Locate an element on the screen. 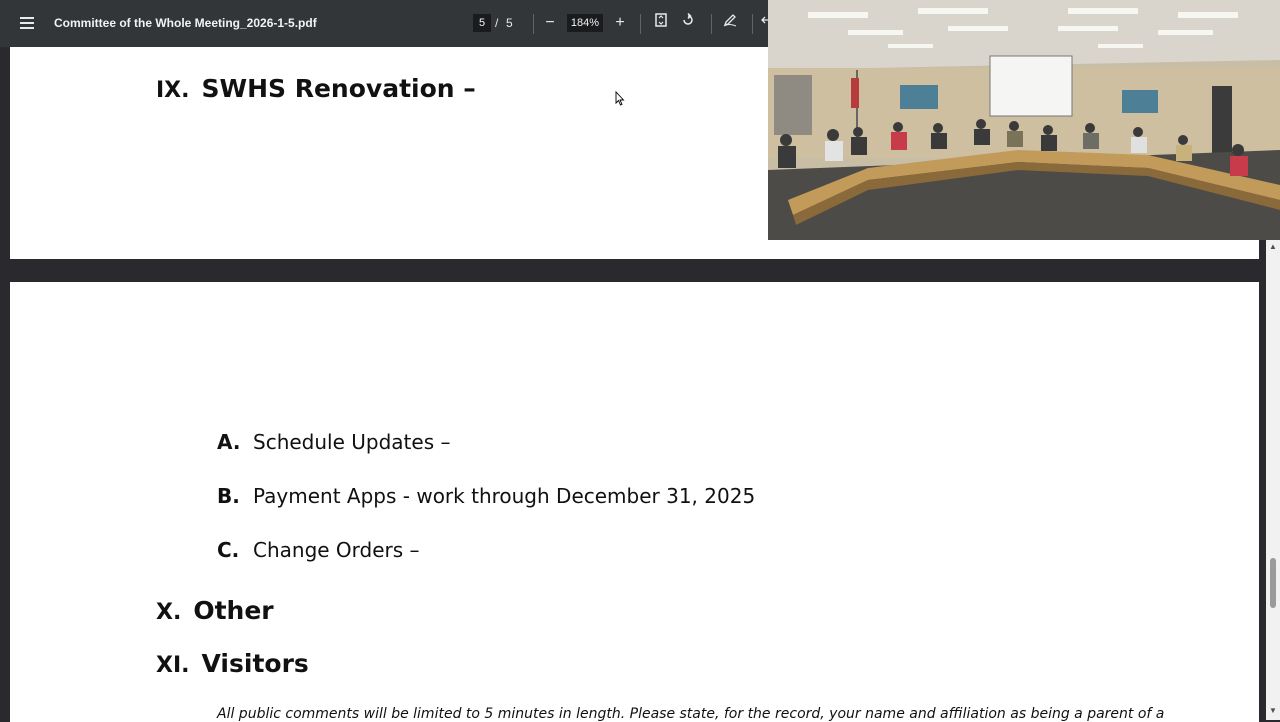  fit-page-button is located at coordinates (661, 23).